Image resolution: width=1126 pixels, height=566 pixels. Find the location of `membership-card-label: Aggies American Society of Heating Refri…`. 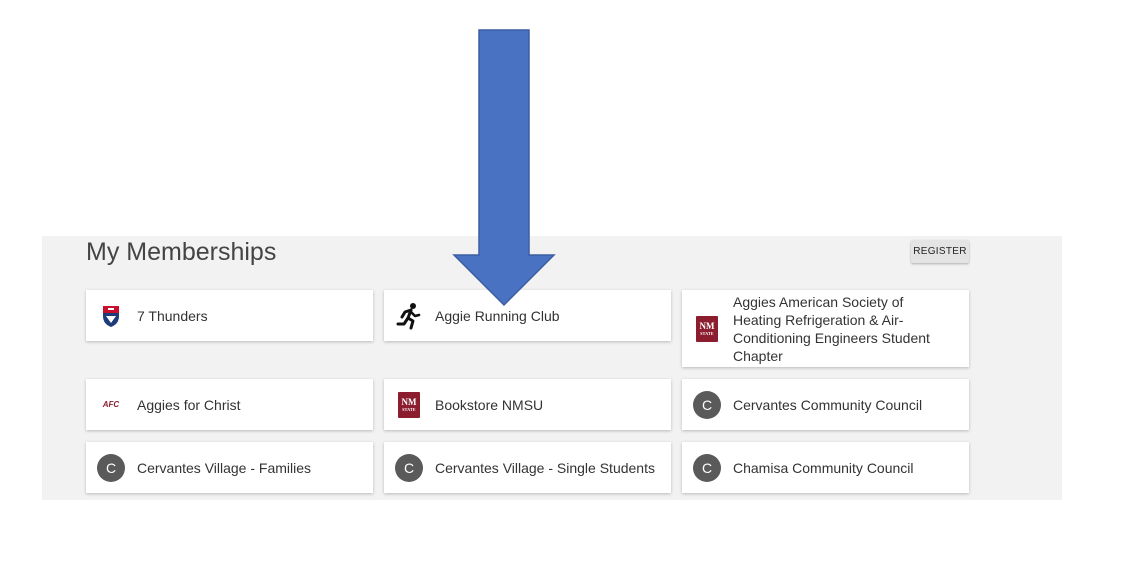

membership-card-label: Aggies American Society of Heating Refri… is located at coordinates (831, 328).